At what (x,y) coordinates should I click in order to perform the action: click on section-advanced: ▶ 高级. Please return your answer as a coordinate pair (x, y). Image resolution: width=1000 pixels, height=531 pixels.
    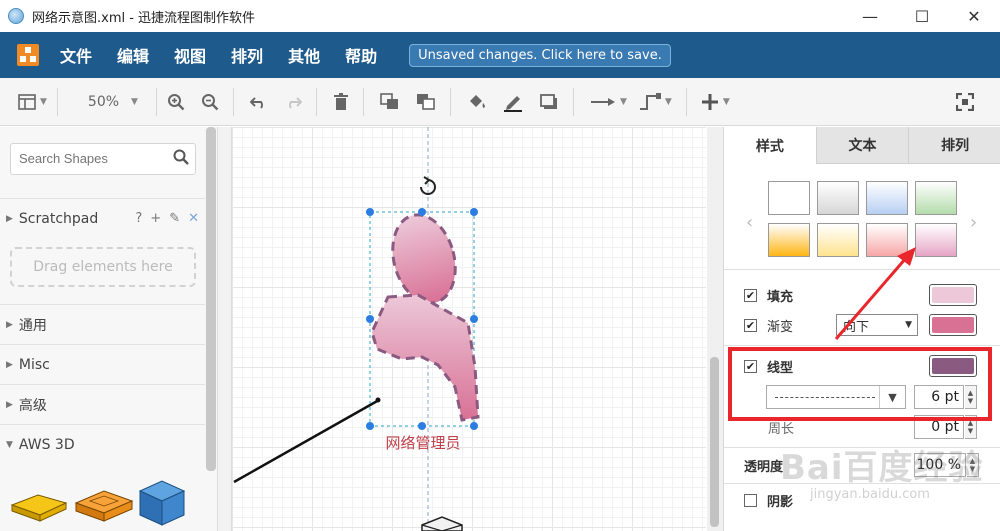
    Looking at the image, I should click on (102, 404).